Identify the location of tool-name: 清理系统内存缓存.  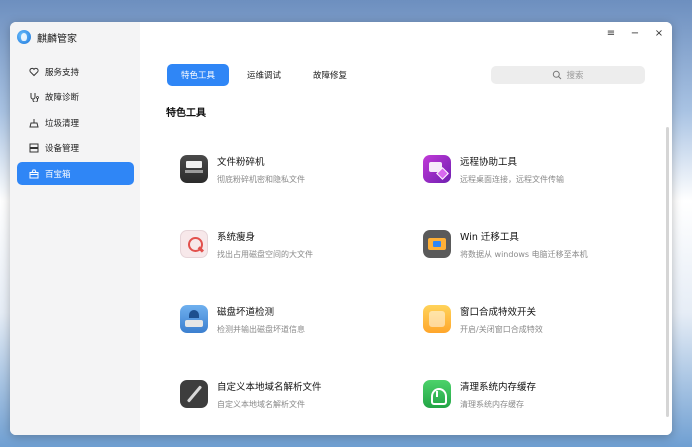
(498, 387).